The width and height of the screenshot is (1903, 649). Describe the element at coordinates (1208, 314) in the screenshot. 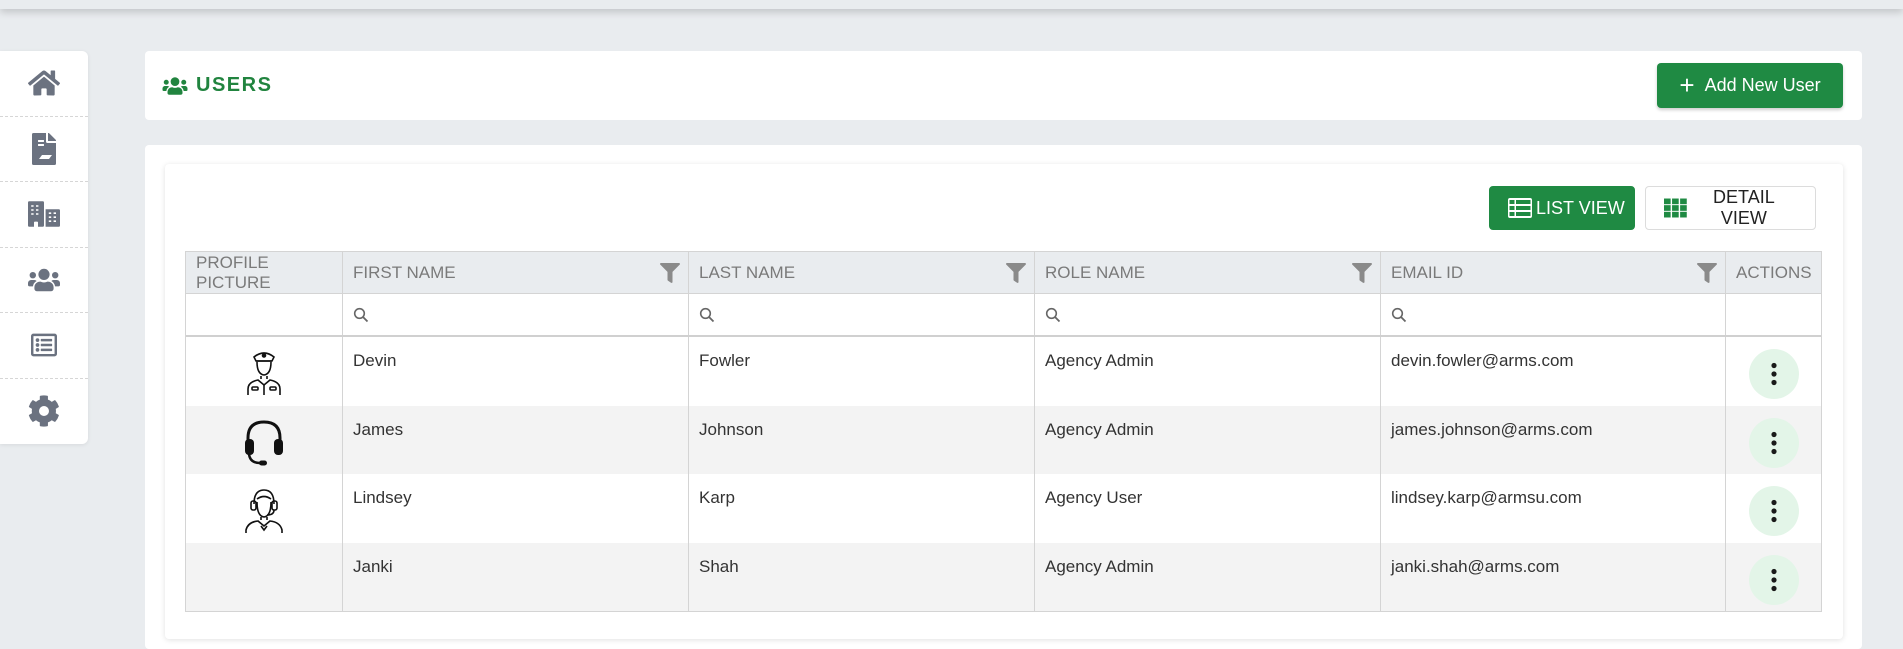

I see `role-name-search-input` at that location.